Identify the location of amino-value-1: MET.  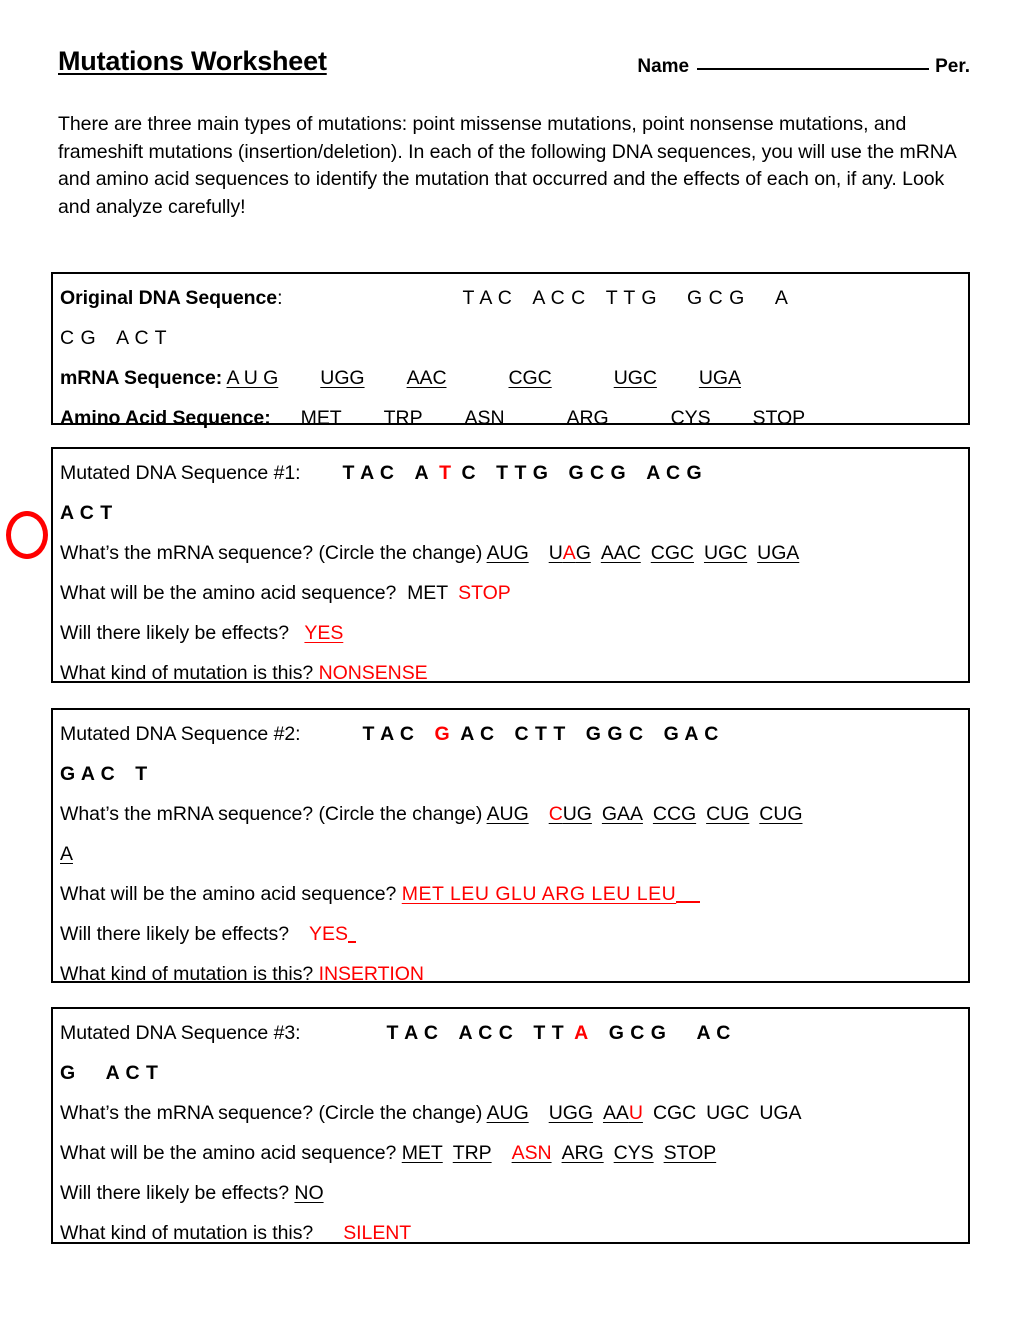
(321, 418).